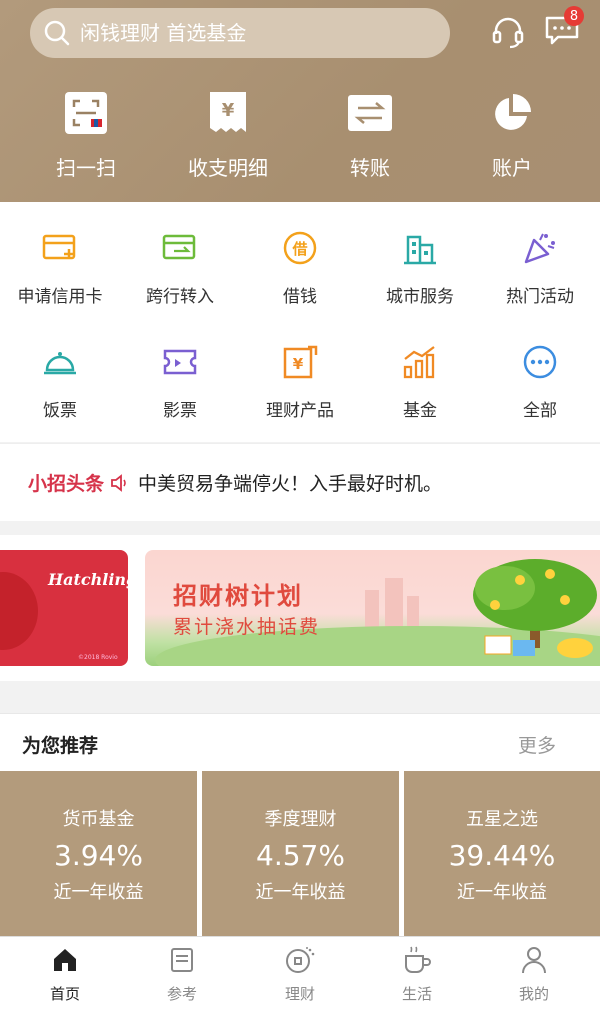 This screenshot has height=1011, width=600. I want to click on more-link: 更多, so click(537, 744).